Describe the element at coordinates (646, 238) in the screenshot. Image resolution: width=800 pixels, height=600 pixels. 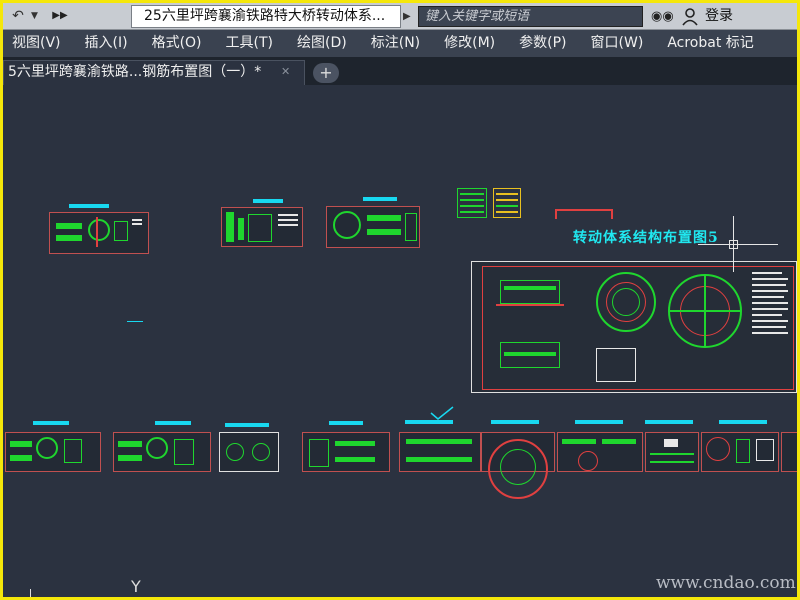
I see `drawing-title: 转动体系结构布置图5` at that location.